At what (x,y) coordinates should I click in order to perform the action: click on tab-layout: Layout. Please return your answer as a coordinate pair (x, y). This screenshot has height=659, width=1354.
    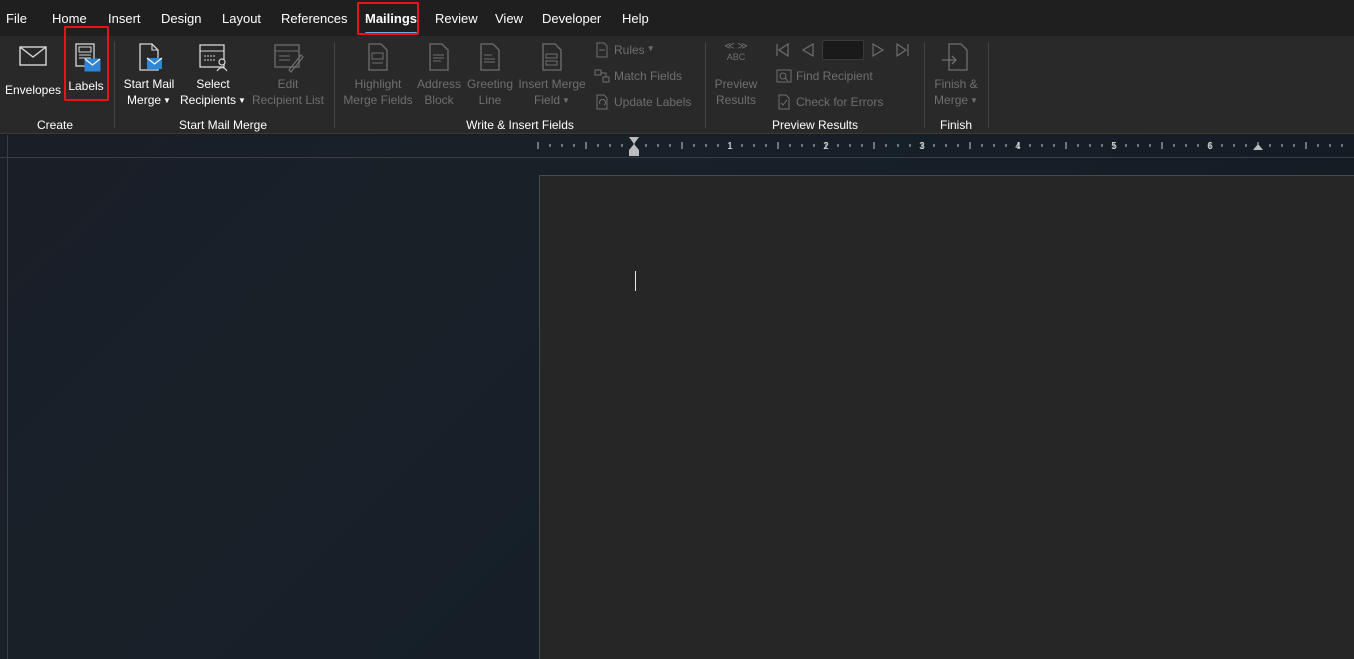
    Looking at the image, I should click on (241, 20).